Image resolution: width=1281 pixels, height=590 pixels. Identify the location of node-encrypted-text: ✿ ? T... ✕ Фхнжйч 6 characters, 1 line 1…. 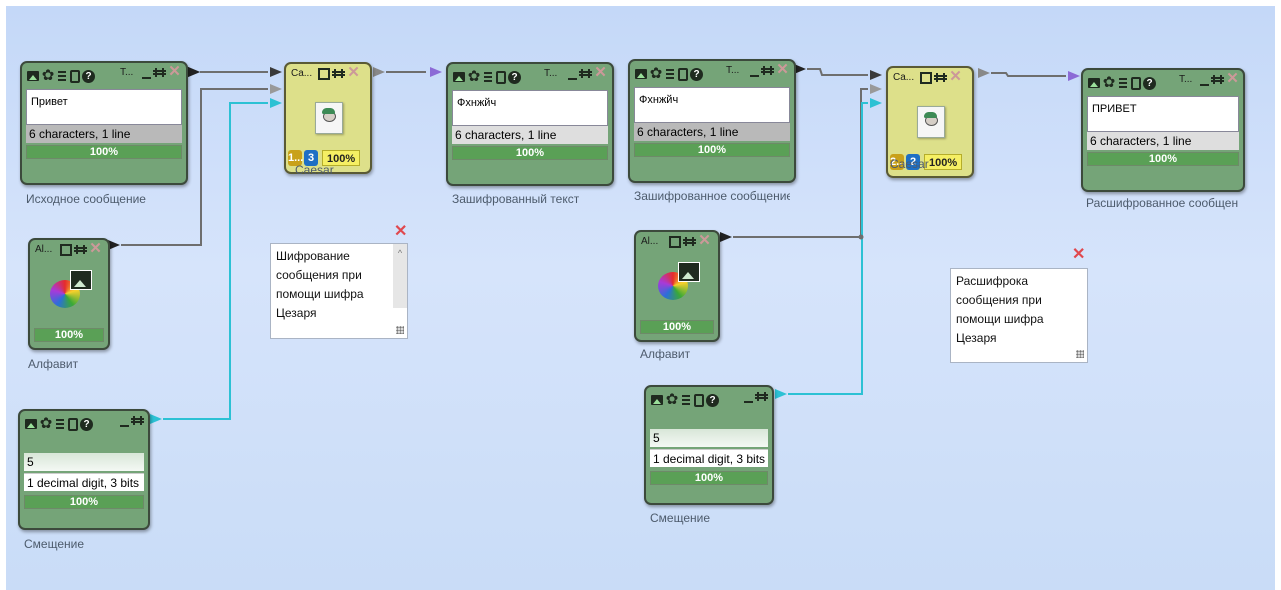
(530, 124).